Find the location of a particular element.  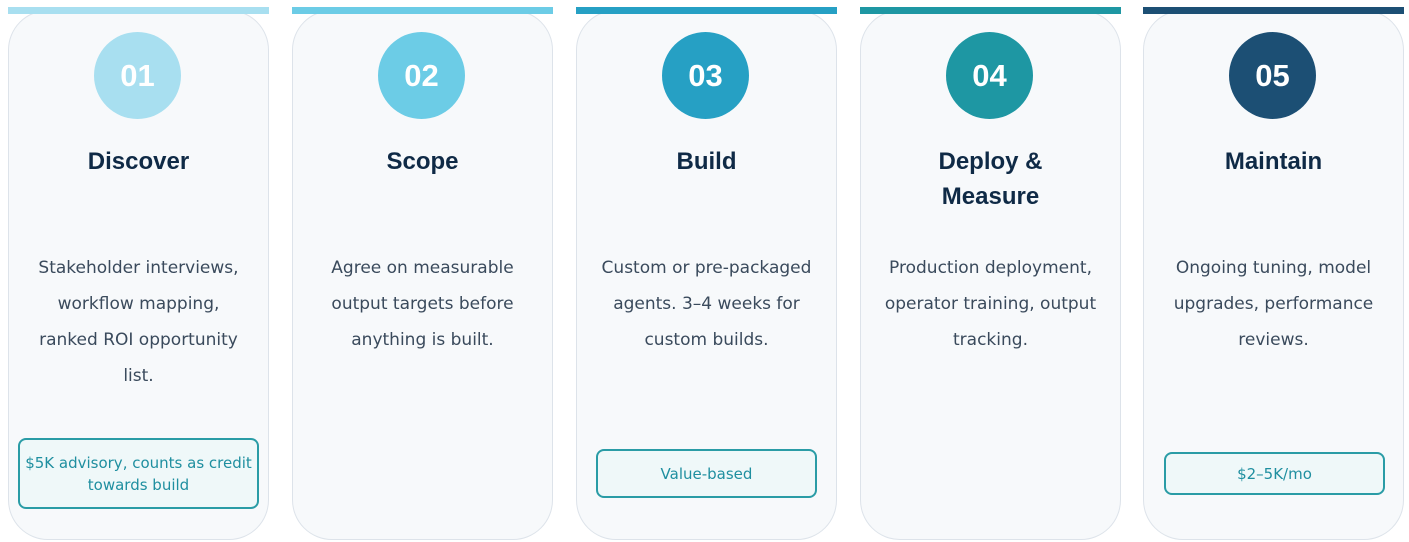

step-pricing-badge: Value-based is located at coordinates (706, 473).